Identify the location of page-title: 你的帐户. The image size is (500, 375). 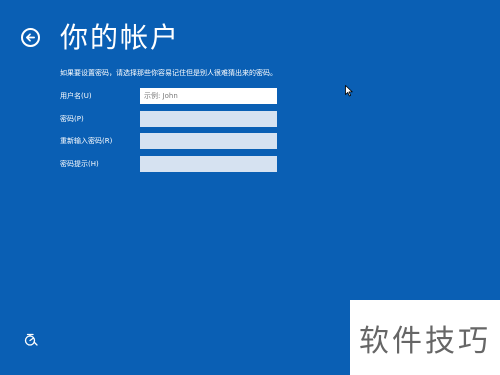
(120, 37).